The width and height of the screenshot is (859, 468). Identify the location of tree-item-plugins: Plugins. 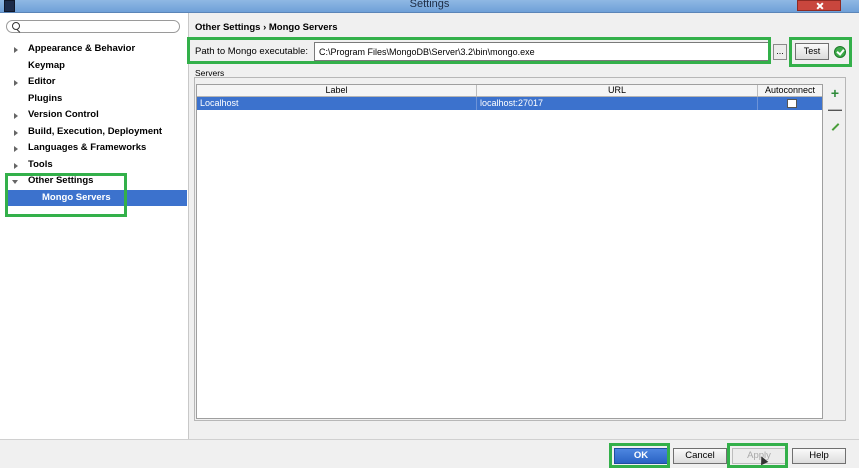
(94, 99).